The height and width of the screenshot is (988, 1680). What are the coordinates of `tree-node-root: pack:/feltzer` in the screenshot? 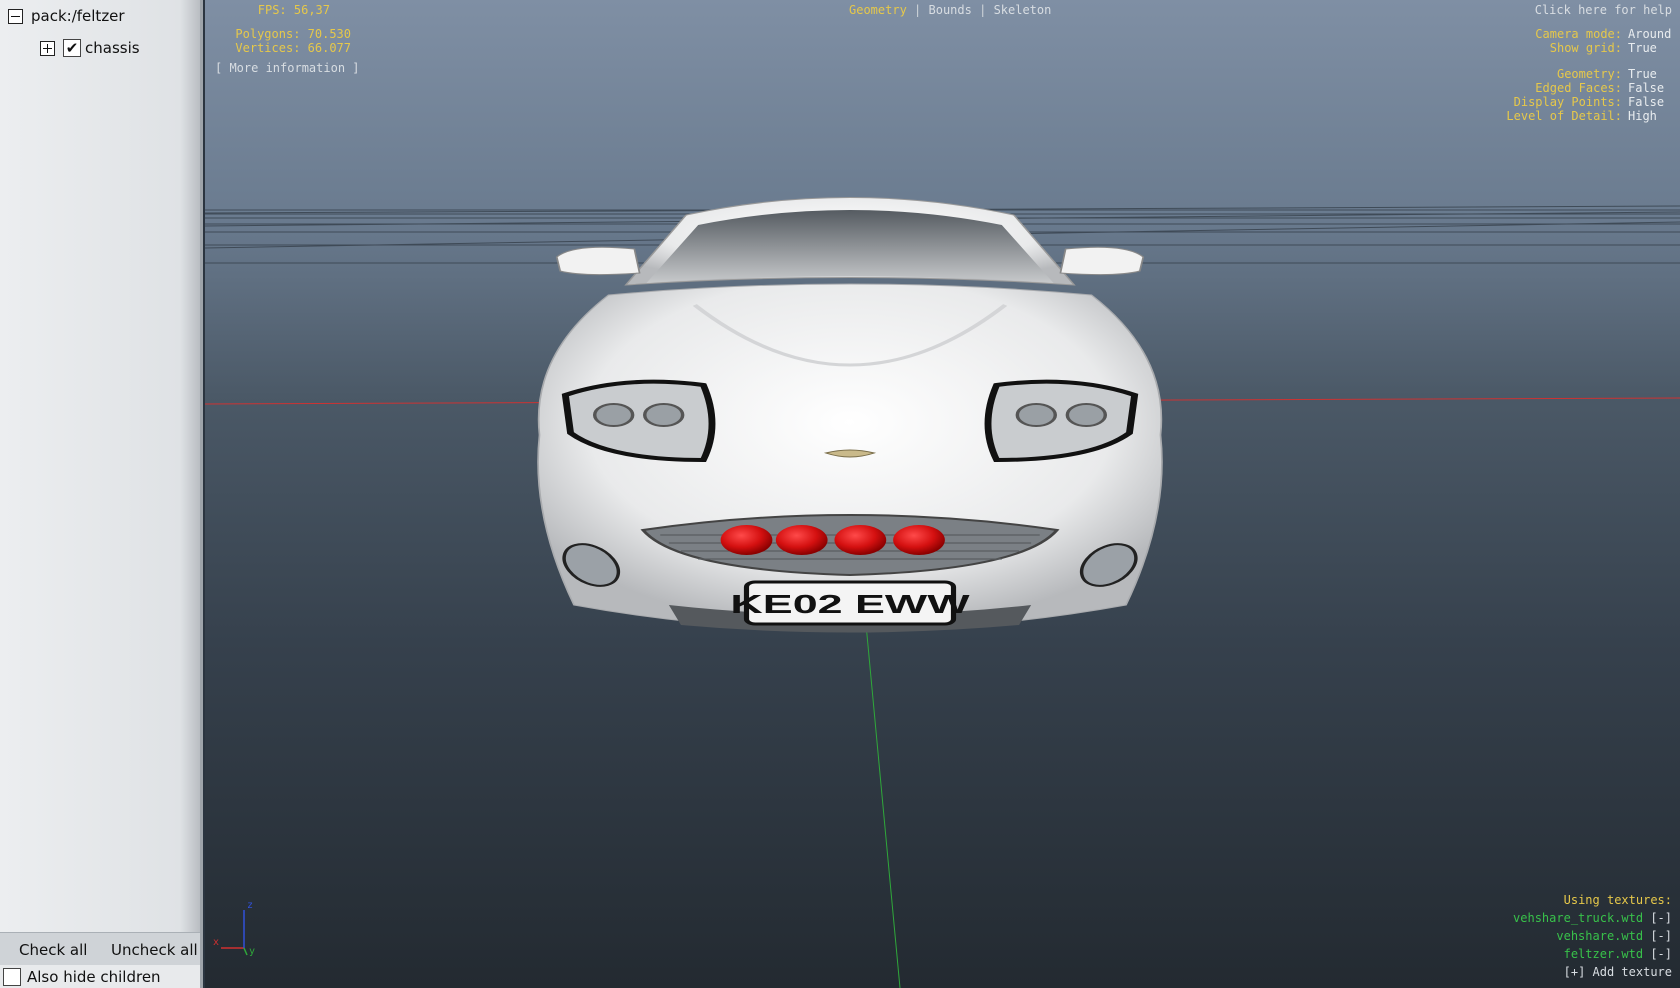 It's located at (66, 16).